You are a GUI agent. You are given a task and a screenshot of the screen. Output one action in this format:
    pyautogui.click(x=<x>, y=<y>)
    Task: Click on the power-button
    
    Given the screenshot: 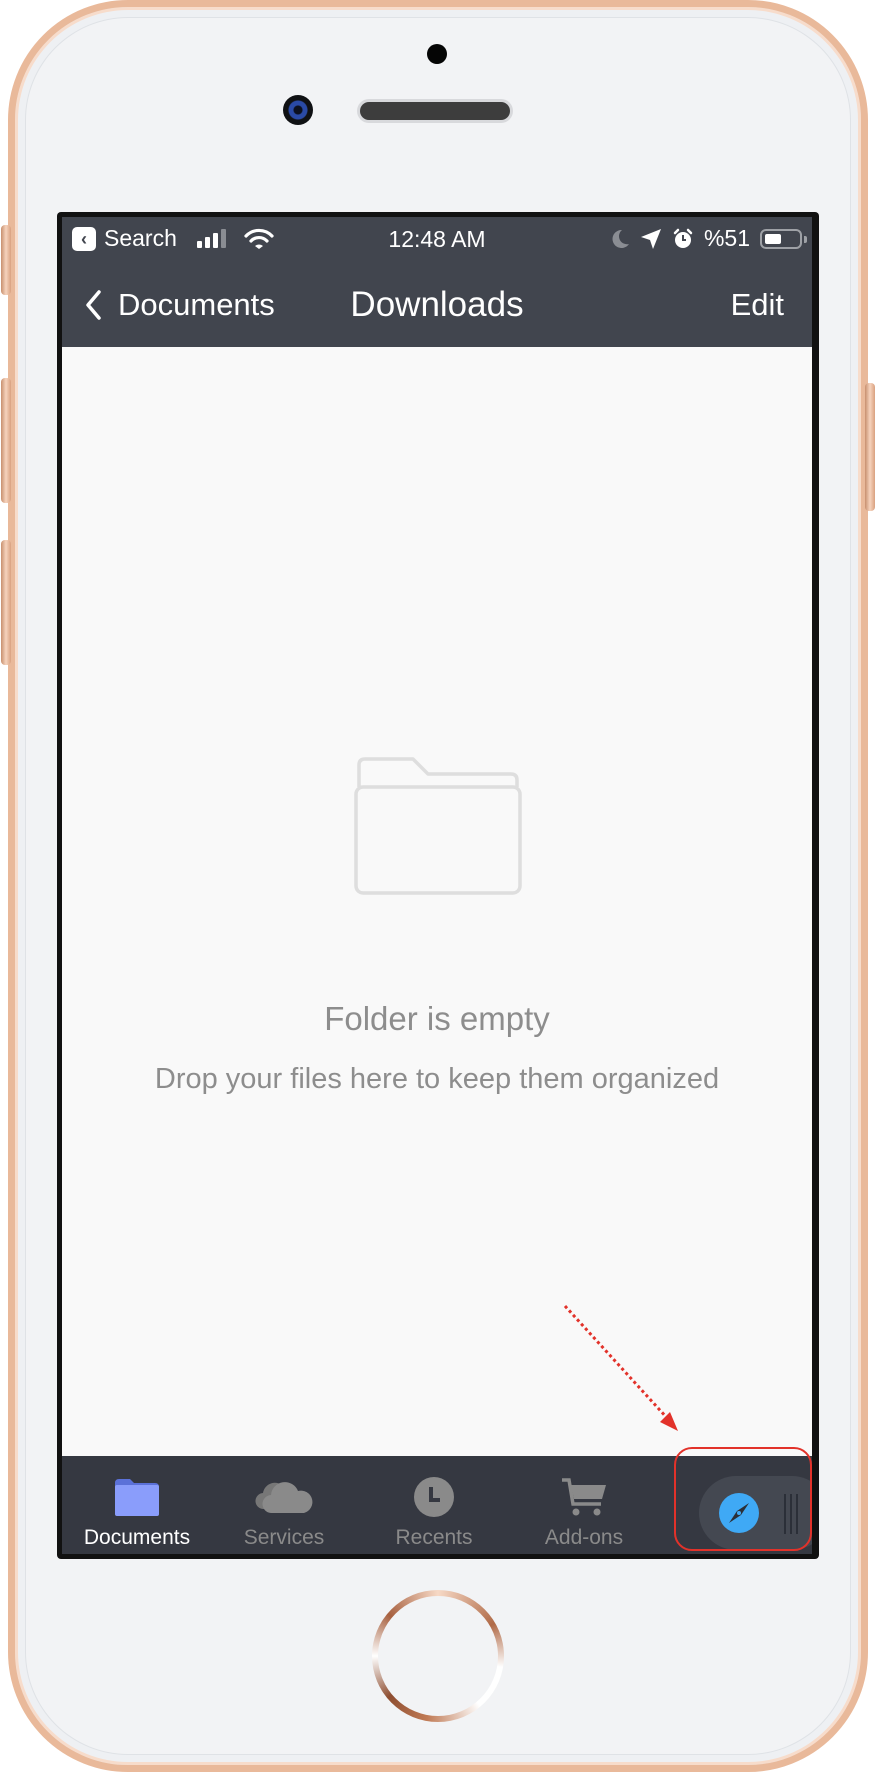 What is the action you would take?
    pyautogui.click(x=870, y=447)
    